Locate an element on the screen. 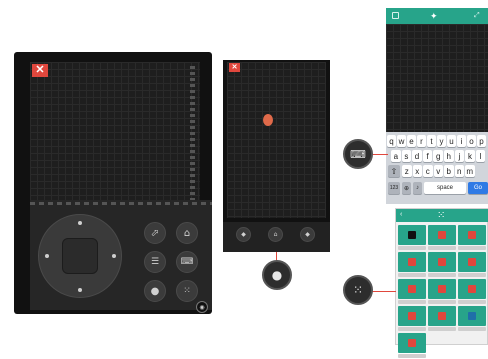  touchpad-icon: ◉ is located at coordinates (202, 307).